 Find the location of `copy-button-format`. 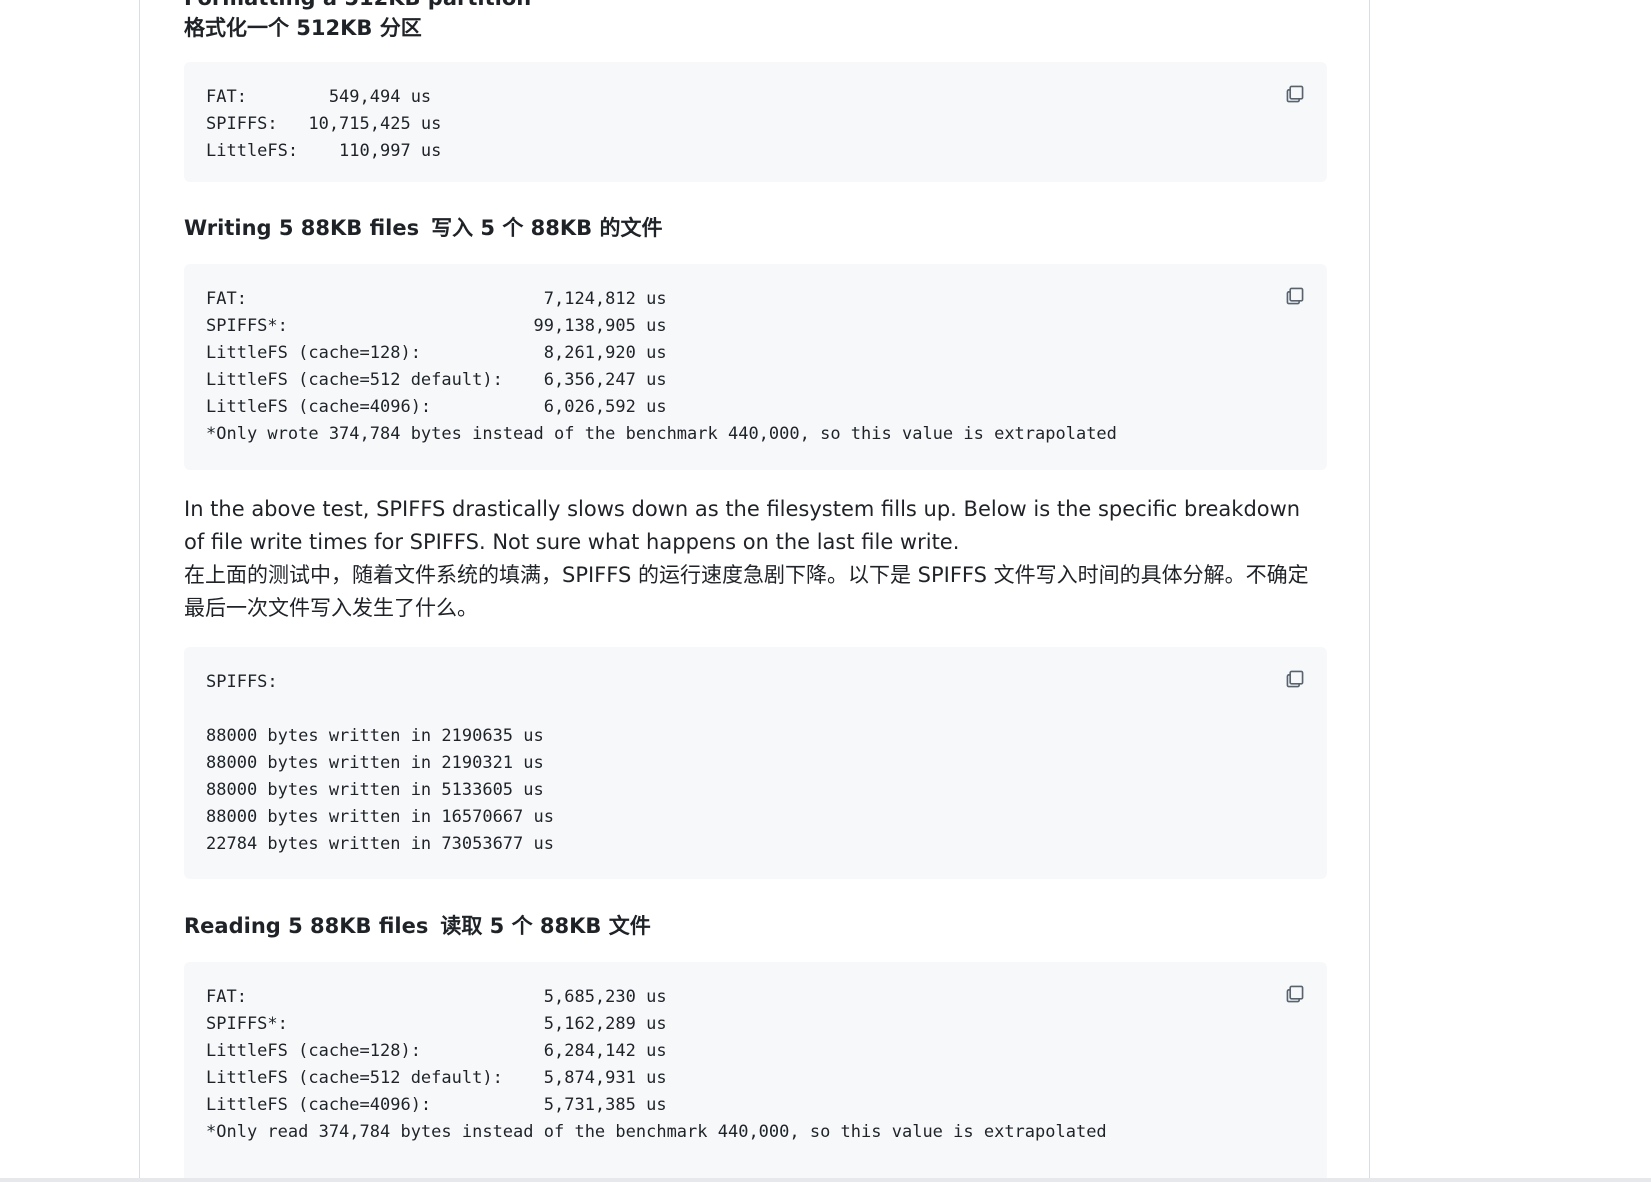

copy-button-format is located at coordinates (1295, 94).